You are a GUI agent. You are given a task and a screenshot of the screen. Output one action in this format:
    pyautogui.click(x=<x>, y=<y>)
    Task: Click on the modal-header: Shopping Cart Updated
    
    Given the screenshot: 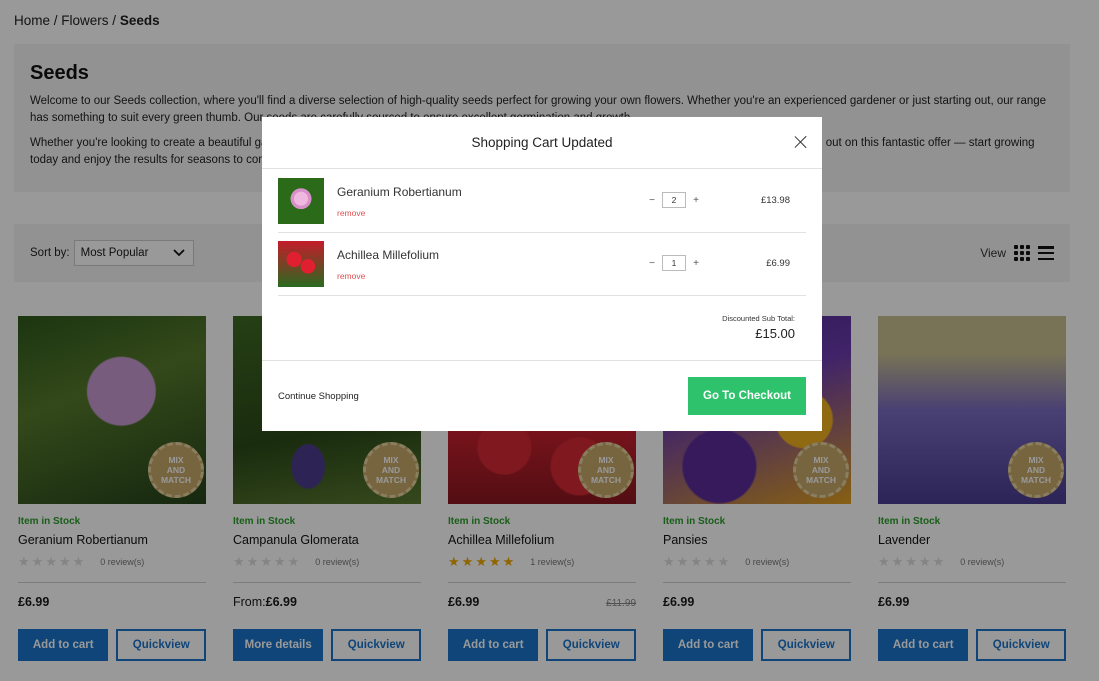 What is the action you would take?
    pyautogui.click(x=542, y=143)
    